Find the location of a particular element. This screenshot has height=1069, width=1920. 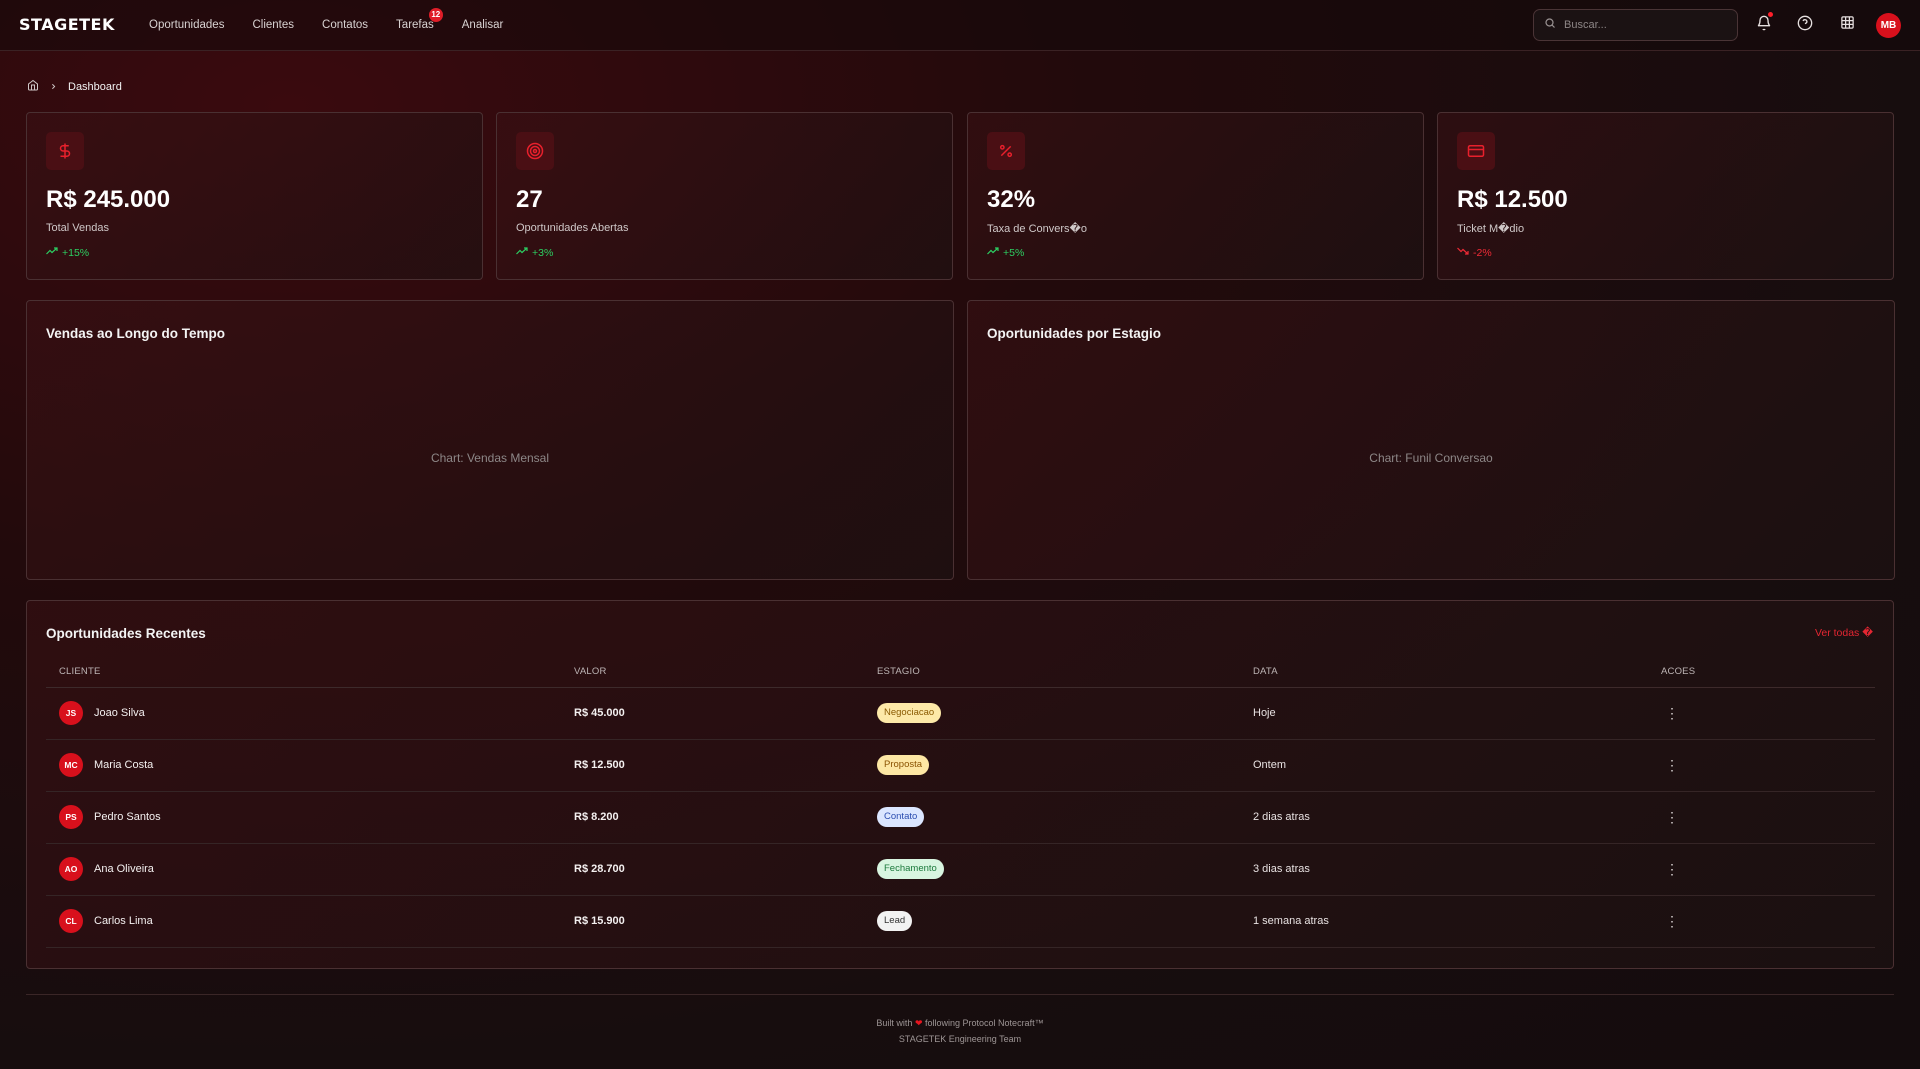

chart-placeholder: Chart: Vendas Mensal is located at coordinates (490, 458).